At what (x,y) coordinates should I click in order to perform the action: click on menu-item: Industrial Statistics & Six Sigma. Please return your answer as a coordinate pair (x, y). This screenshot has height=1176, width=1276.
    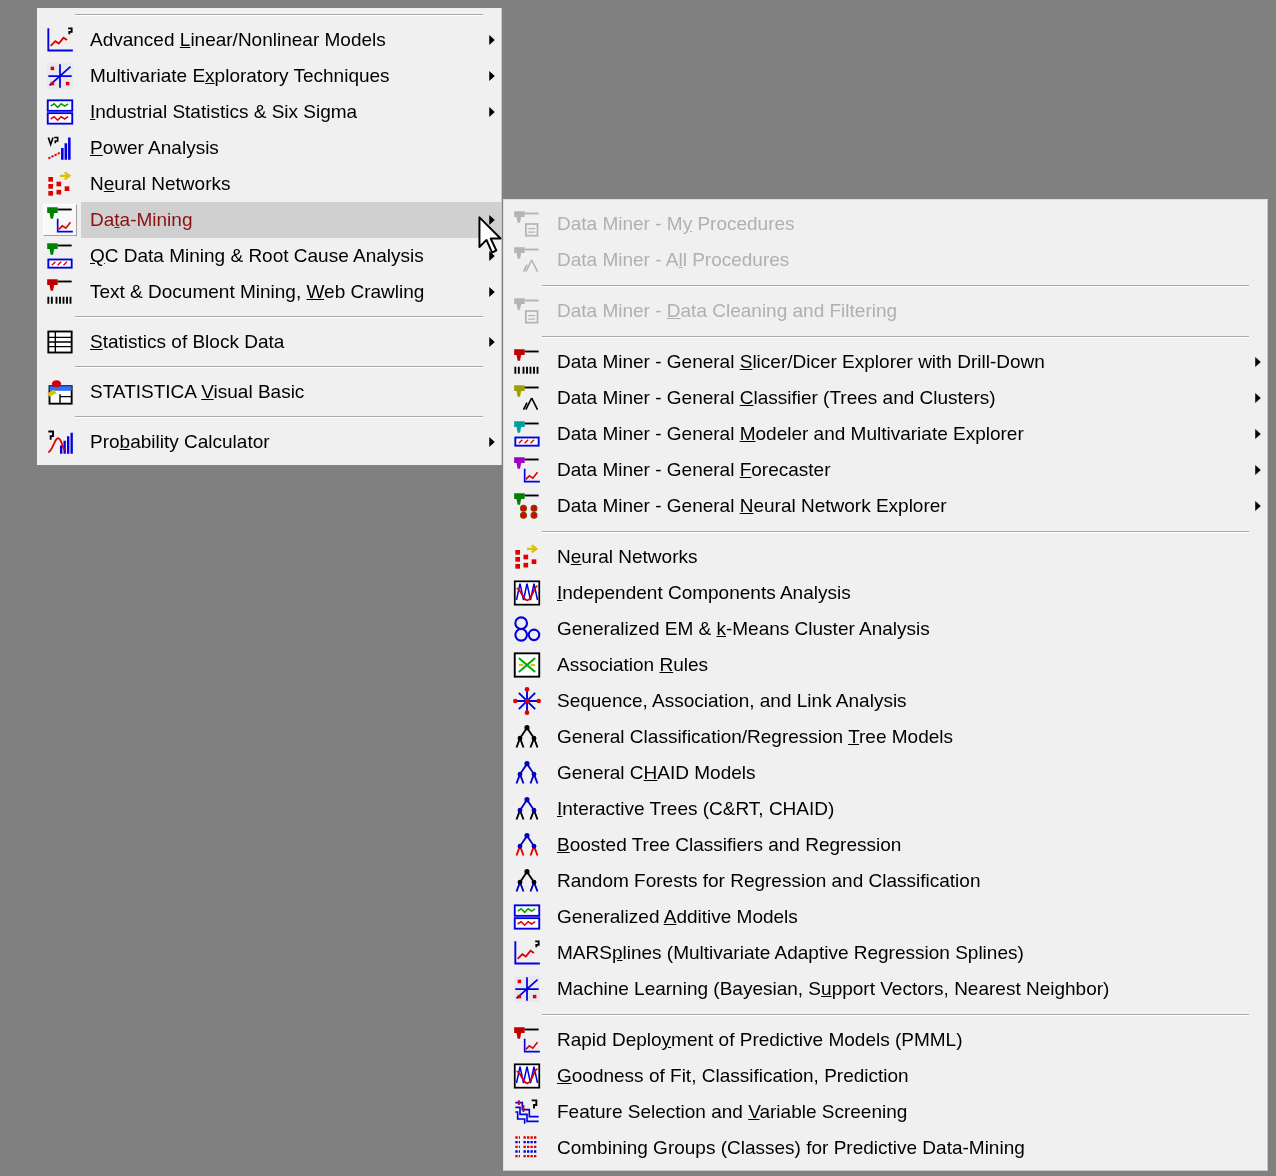
    Looking at the image, I should click on (269, 112).